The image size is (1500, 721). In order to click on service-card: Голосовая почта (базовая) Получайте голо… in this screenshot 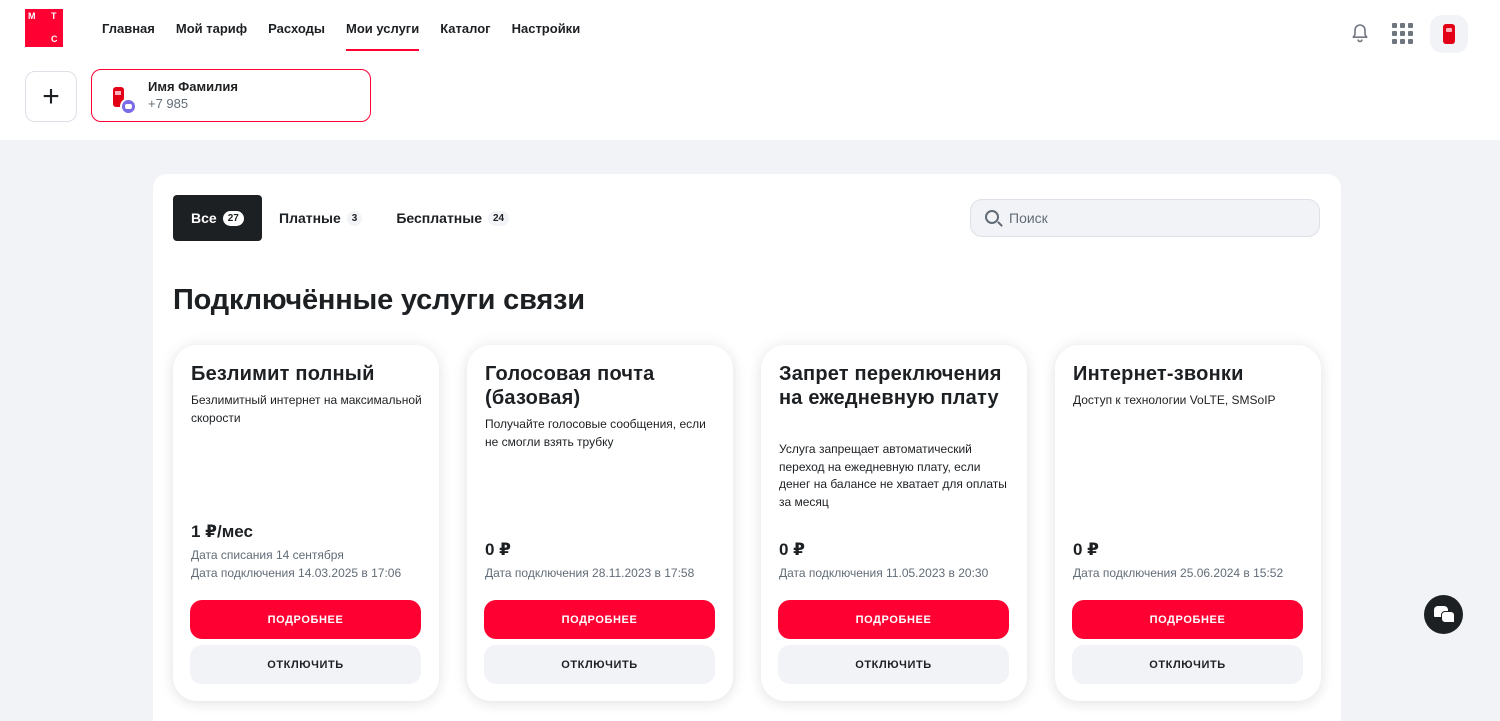, I will do `click(600, 523)`.